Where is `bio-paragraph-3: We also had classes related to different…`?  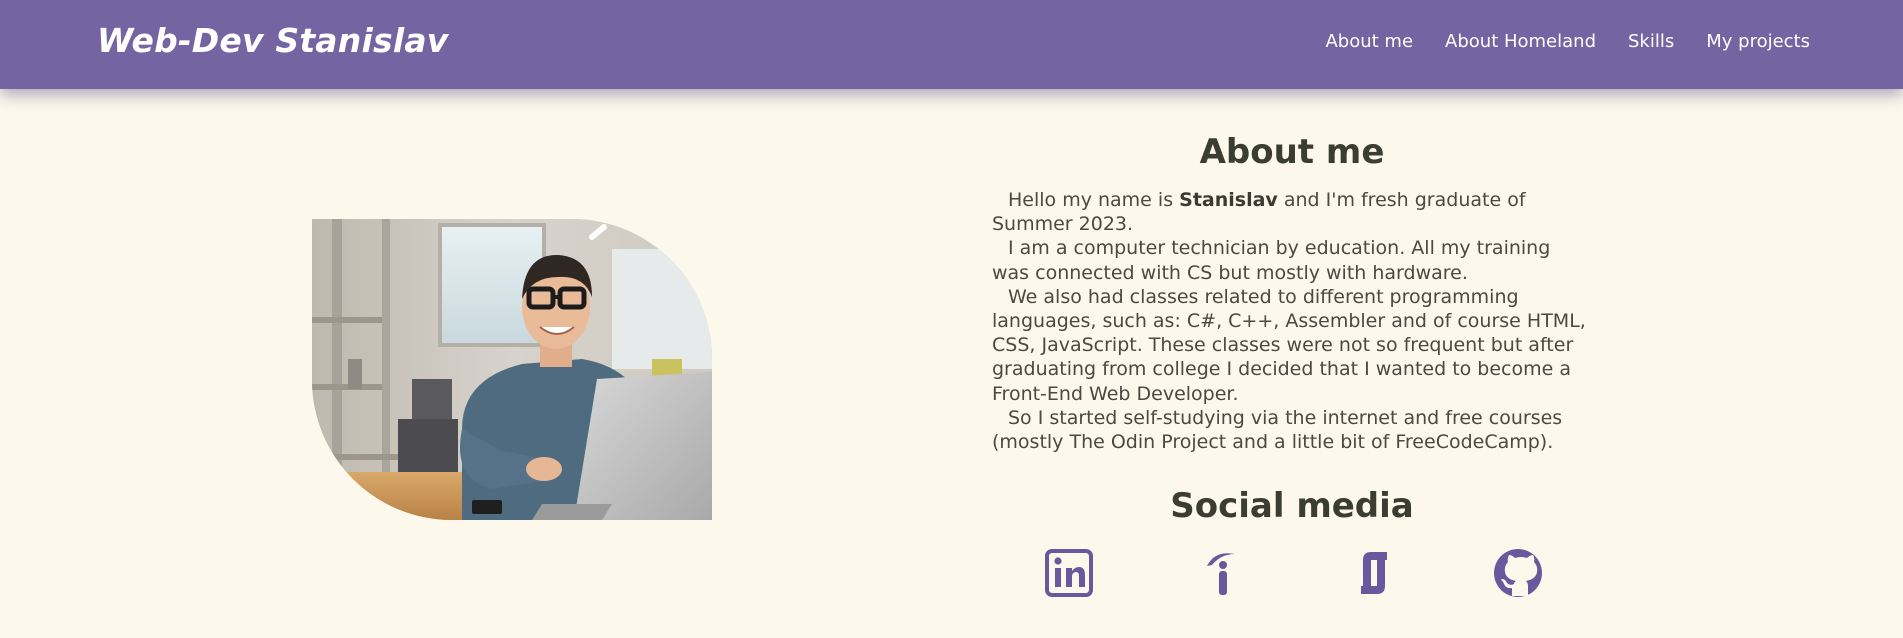 bio-paragraph-3: We also had classes related to different… is located at coordinates (1289, 345).